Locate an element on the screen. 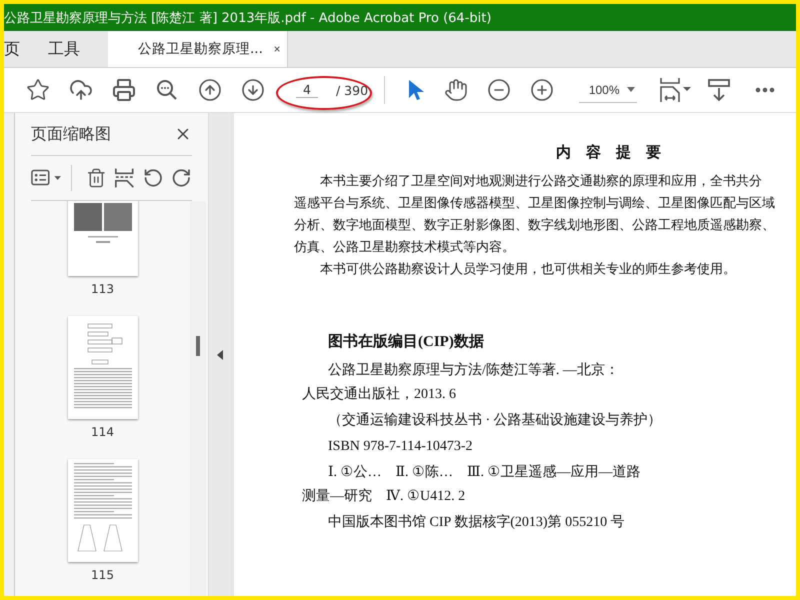 The height and width of the screenshot is (600, 800). upload-button is located at coordinates (81, 90).